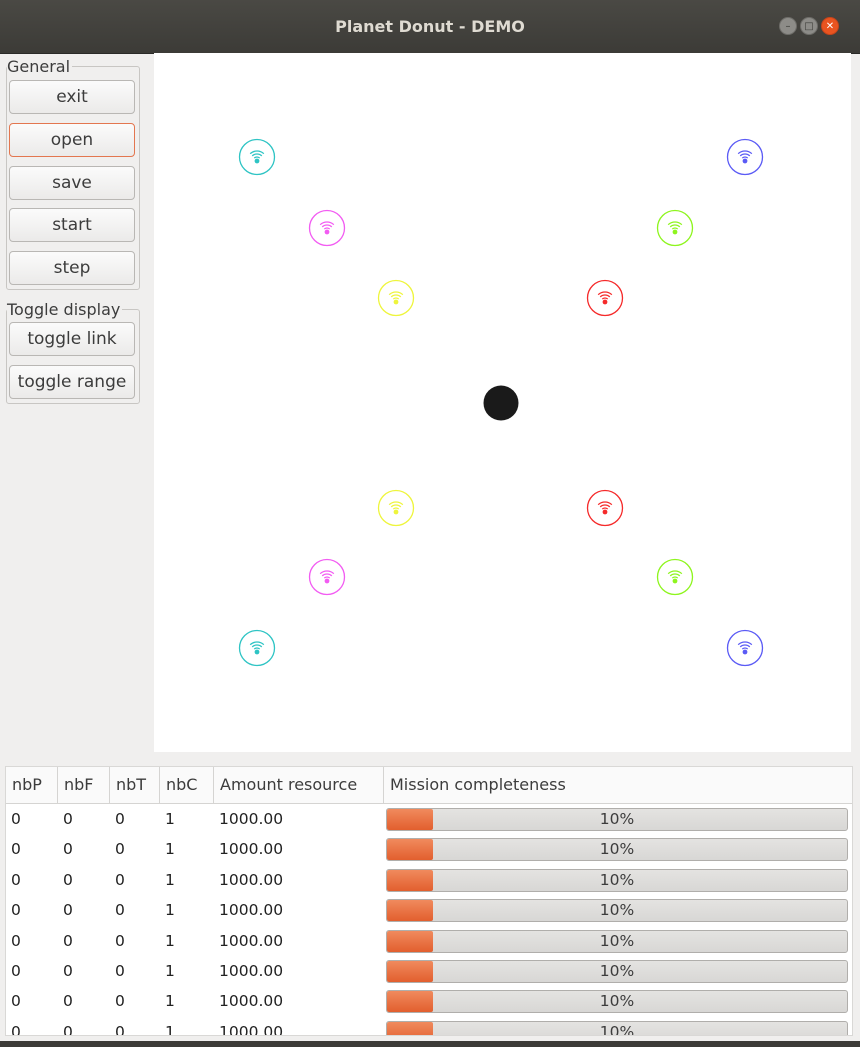  What do you see at coordinates (72, 268) in the screenshot?
I see `step-button: step` at bounding box center [72, 268].